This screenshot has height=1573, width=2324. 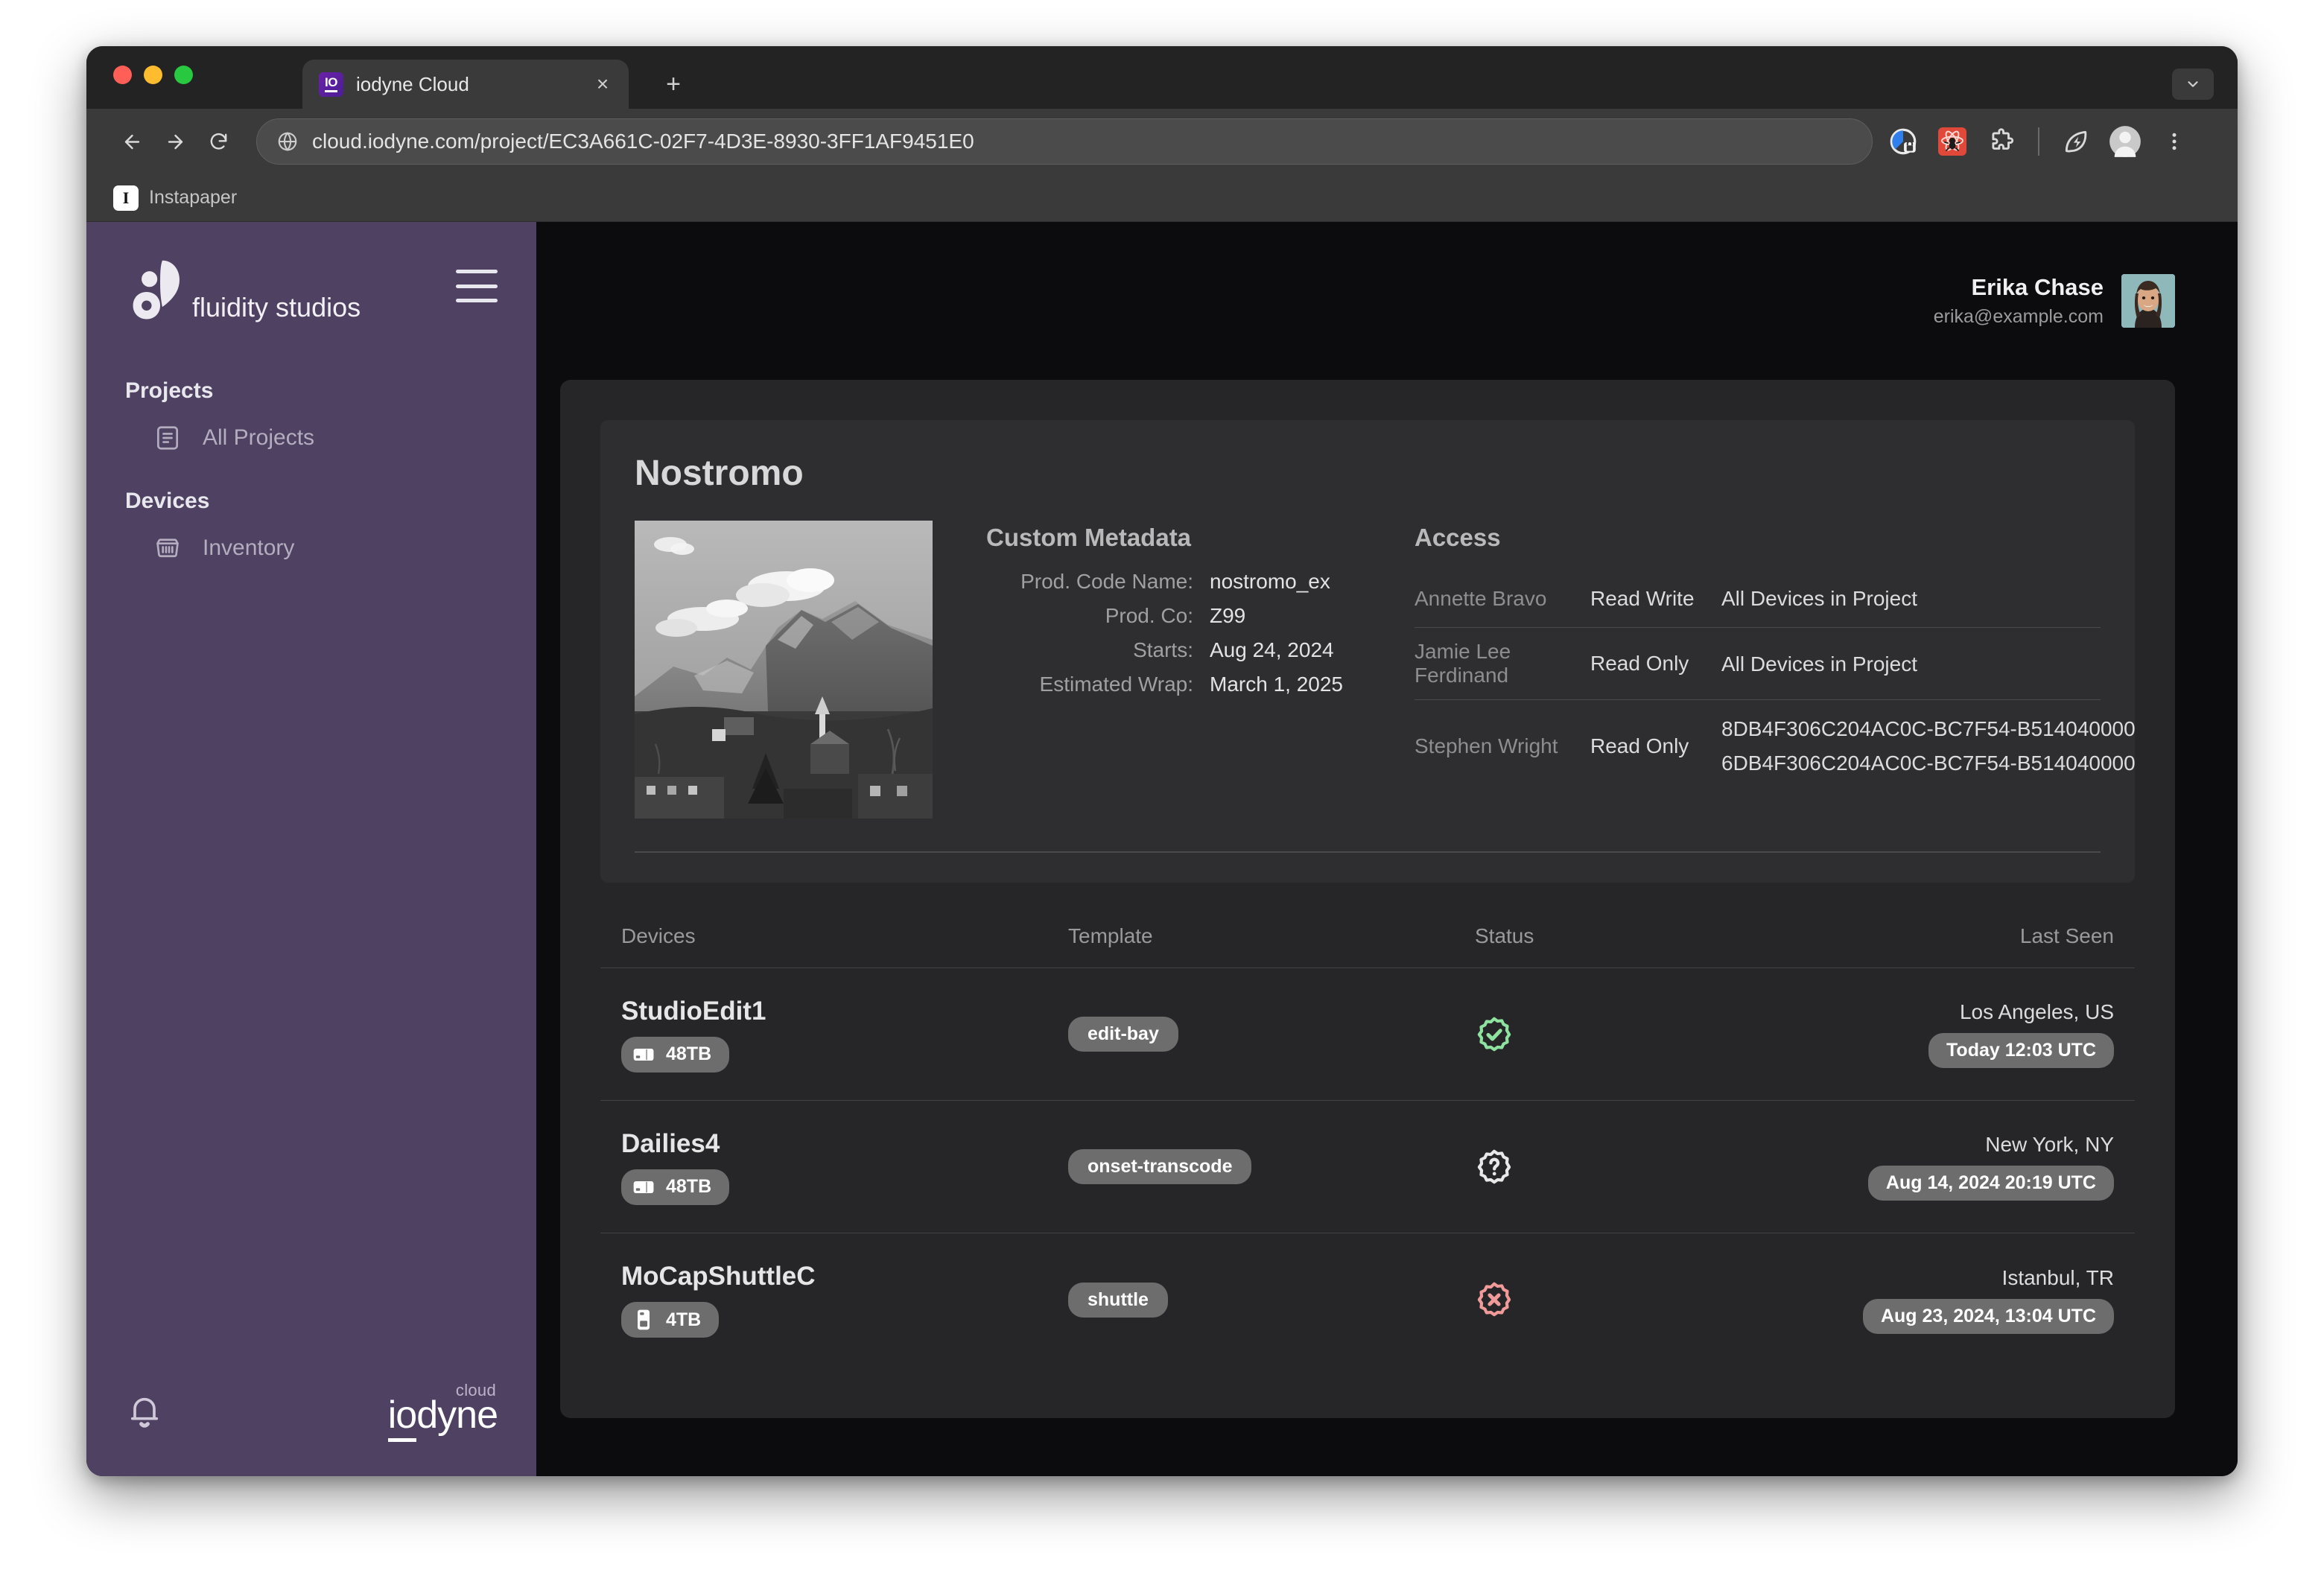 What do you see at coordinates (183, 75) in the screenshot?
I see `maximize-window-button` at bounding box center [183, 75].